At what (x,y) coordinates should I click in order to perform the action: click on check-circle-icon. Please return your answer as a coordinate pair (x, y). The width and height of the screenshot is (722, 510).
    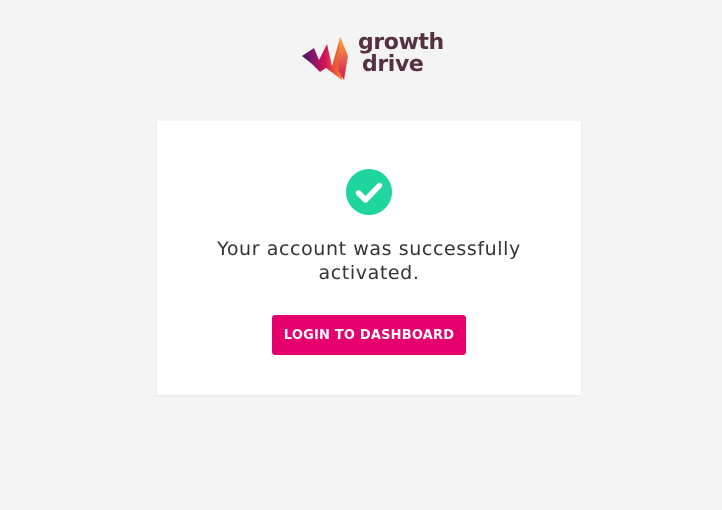
    Looking at the image, I should click on (369, 192).